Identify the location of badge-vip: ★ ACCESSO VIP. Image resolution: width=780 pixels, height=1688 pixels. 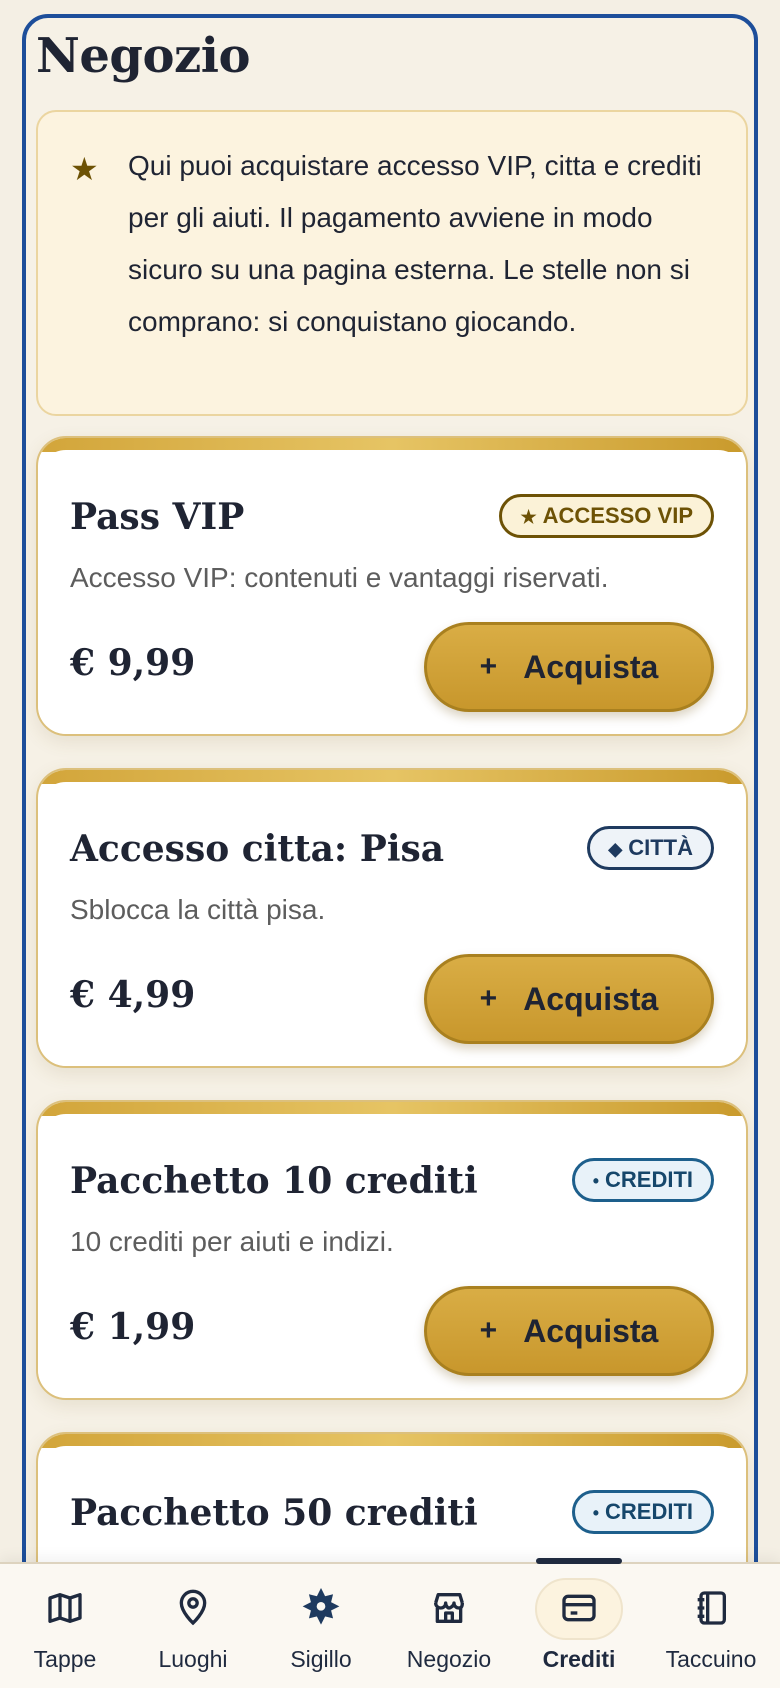
(606, 516).